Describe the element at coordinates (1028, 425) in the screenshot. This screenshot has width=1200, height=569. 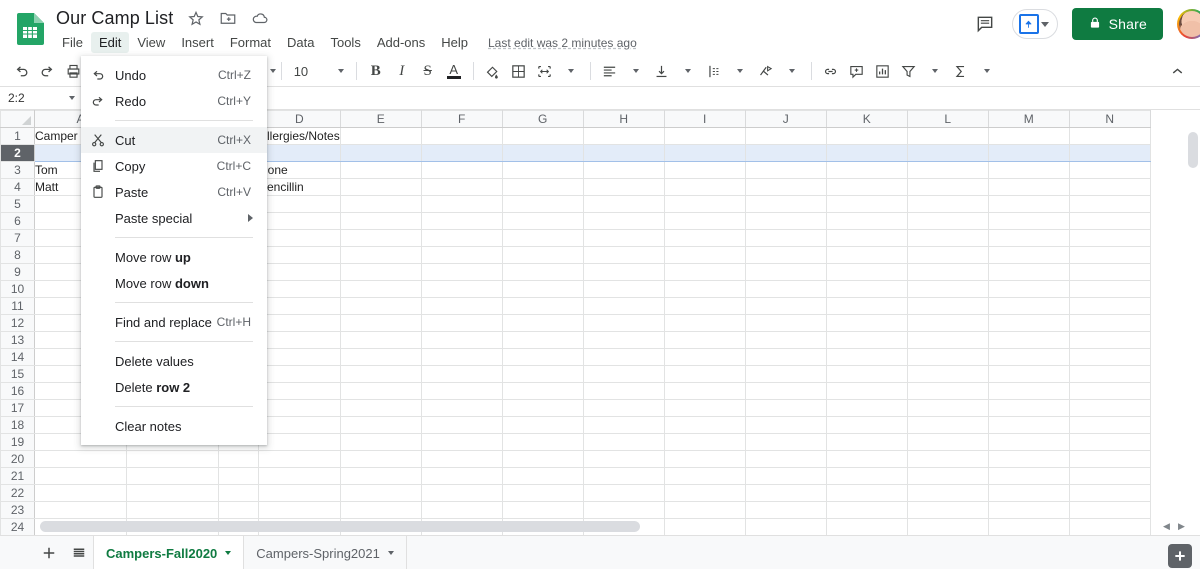
I see `cell-M18` at that location.